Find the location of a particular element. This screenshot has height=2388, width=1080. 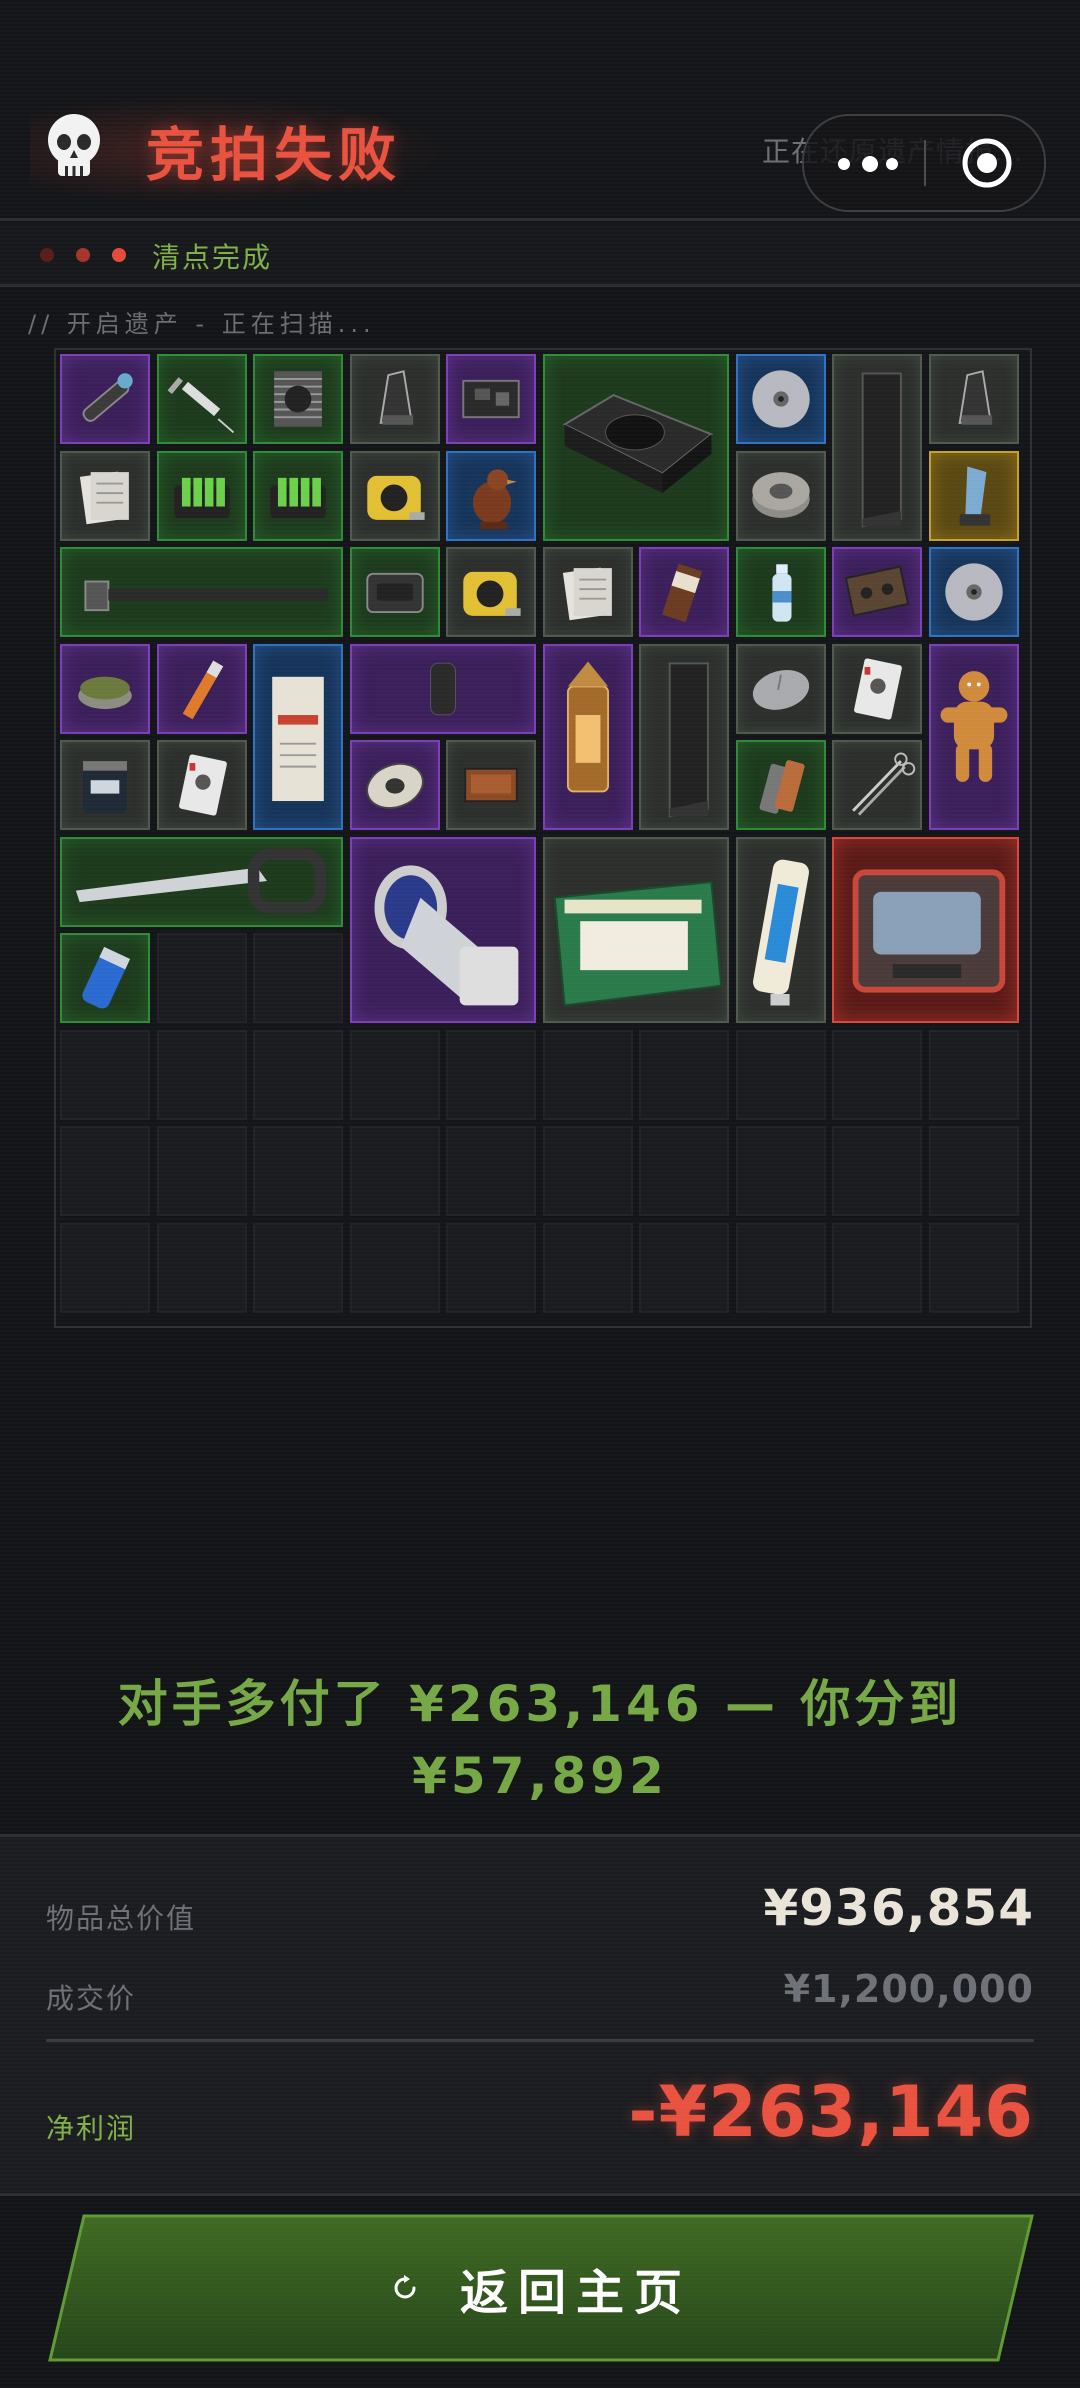

inventory-item-hand-saw is located at coordinates (201, 881).